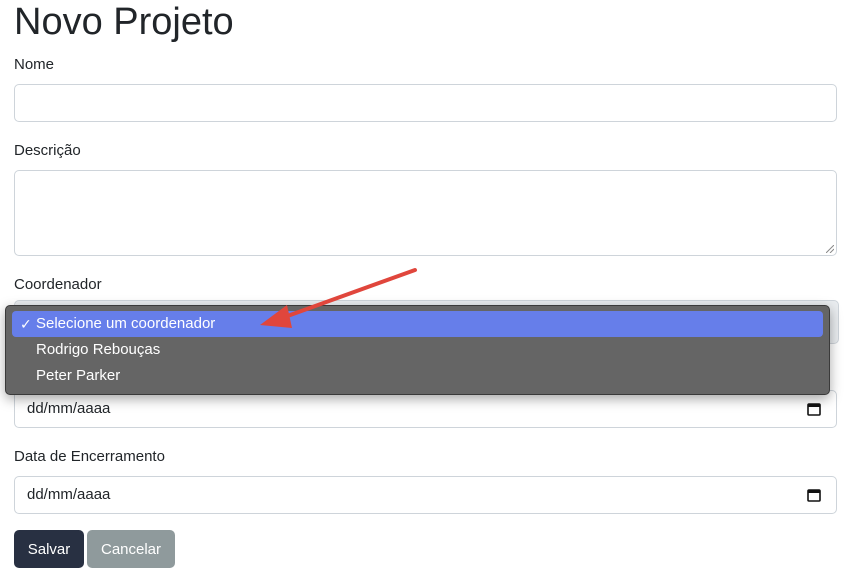  I want to click on coordinator-option-rodrigo: Rodrigo Rebouças, so click(417, 350).